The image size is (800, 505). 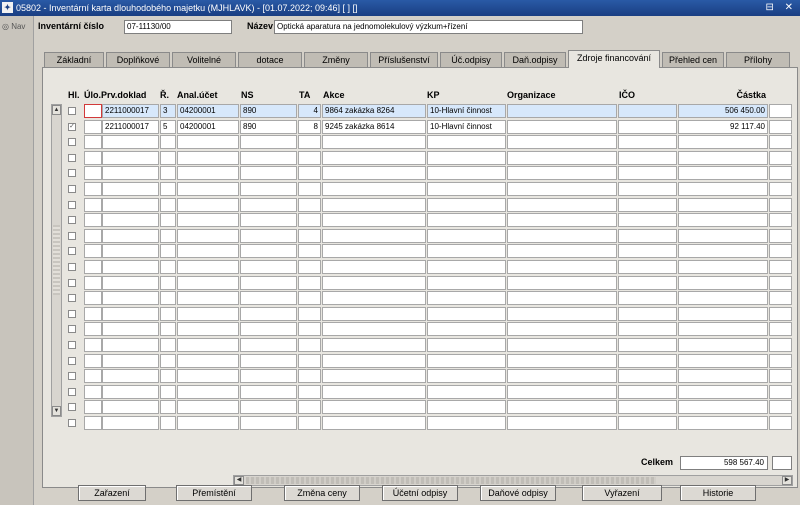 What do you see at coordinates (466, 111) in the screenshot?
I see `cell-kp: 10-Hlavní činnost` at bounding box center [466, 111].